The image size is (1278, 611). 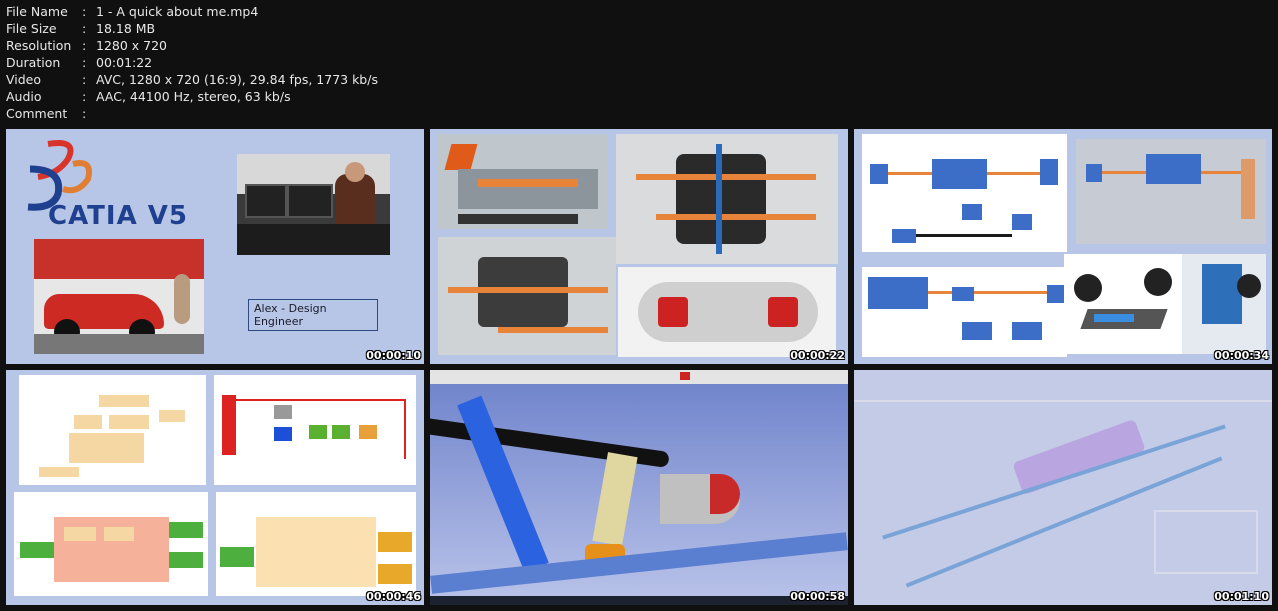 What do you see at coordinates (639, 600) in the screenshot?
I see `taskbar` at bounding box center [639, 600].